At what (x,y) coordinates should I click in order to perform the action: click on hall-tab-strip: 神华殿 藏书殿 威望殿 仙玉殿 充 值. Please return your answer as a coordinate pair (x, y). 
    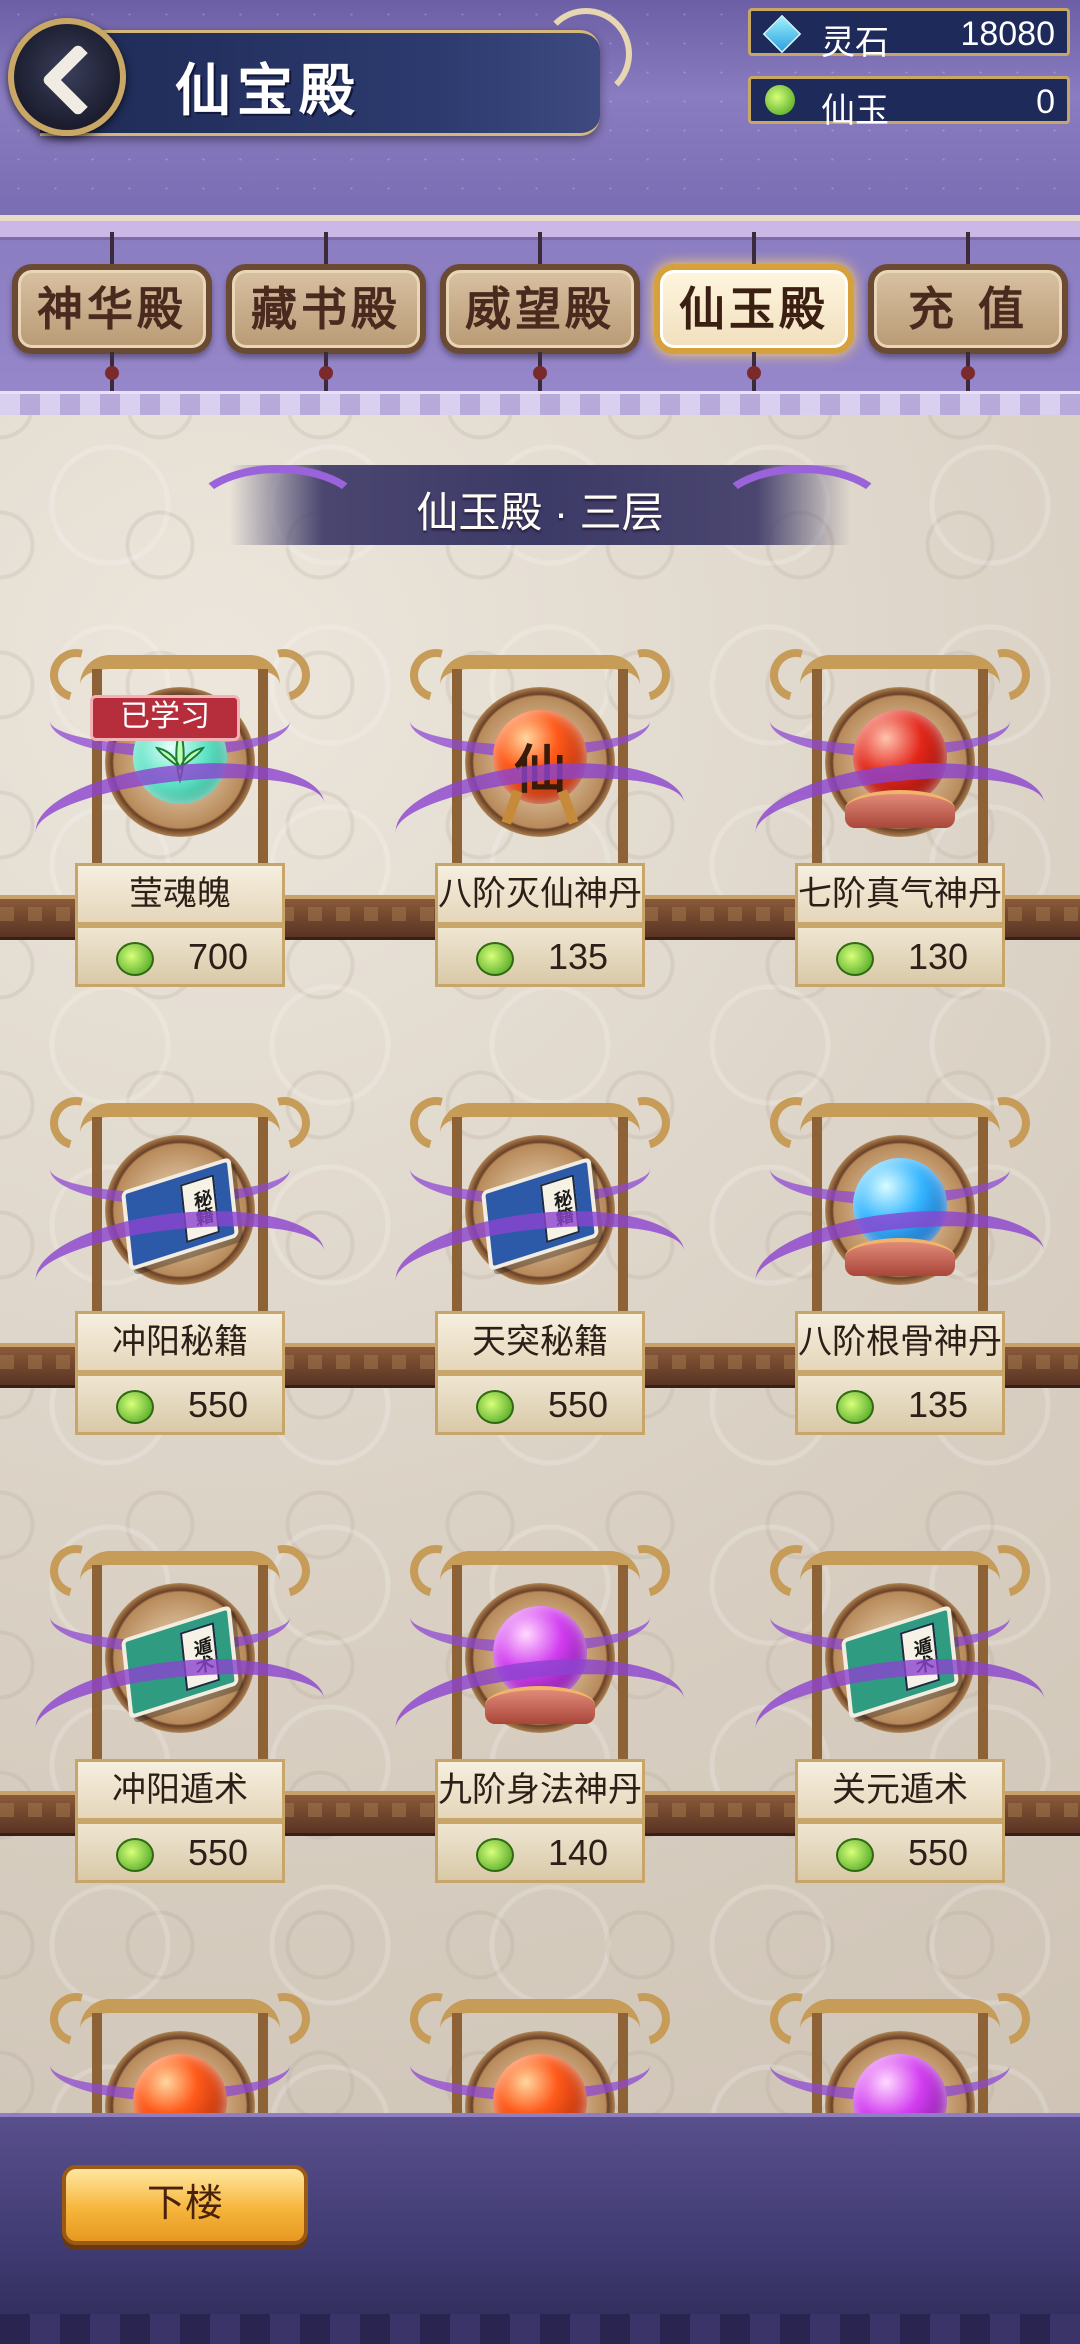
    Looking at the image, I should click on (540, 318).